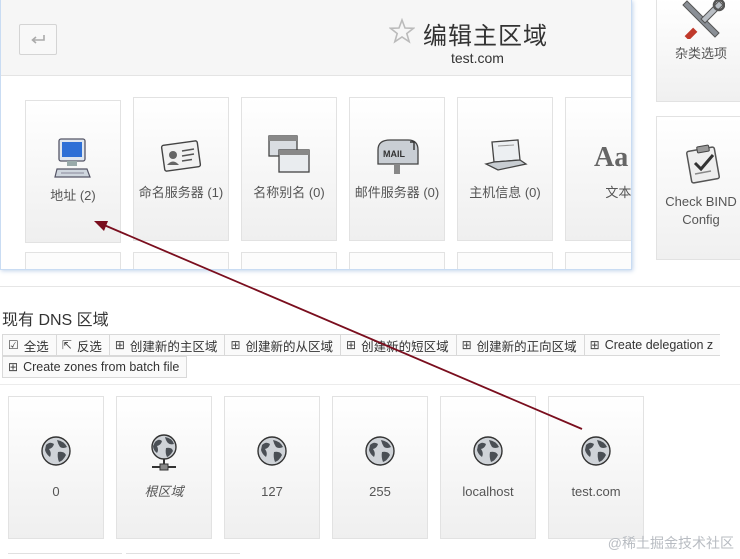  What do you see at coordinates (485, 36) in the screenshot?
I see `dialog-title: 编辑主区域` at bounding box center [485, 36].